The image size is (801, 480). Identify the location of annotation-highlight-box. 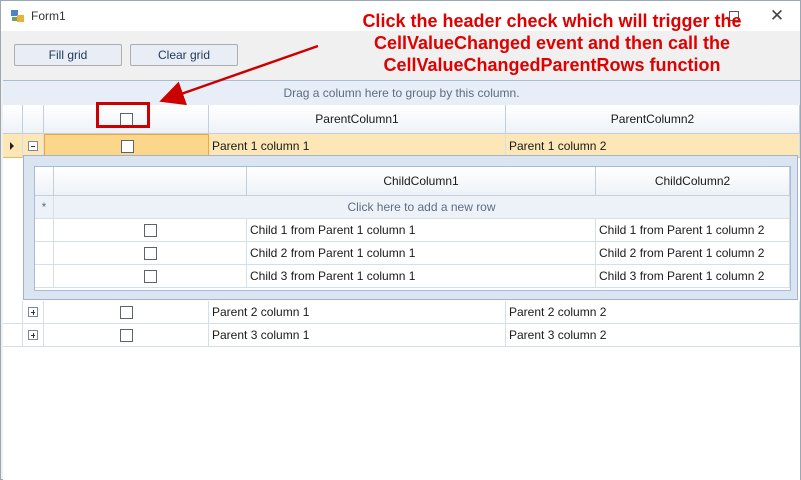
(123, 115).